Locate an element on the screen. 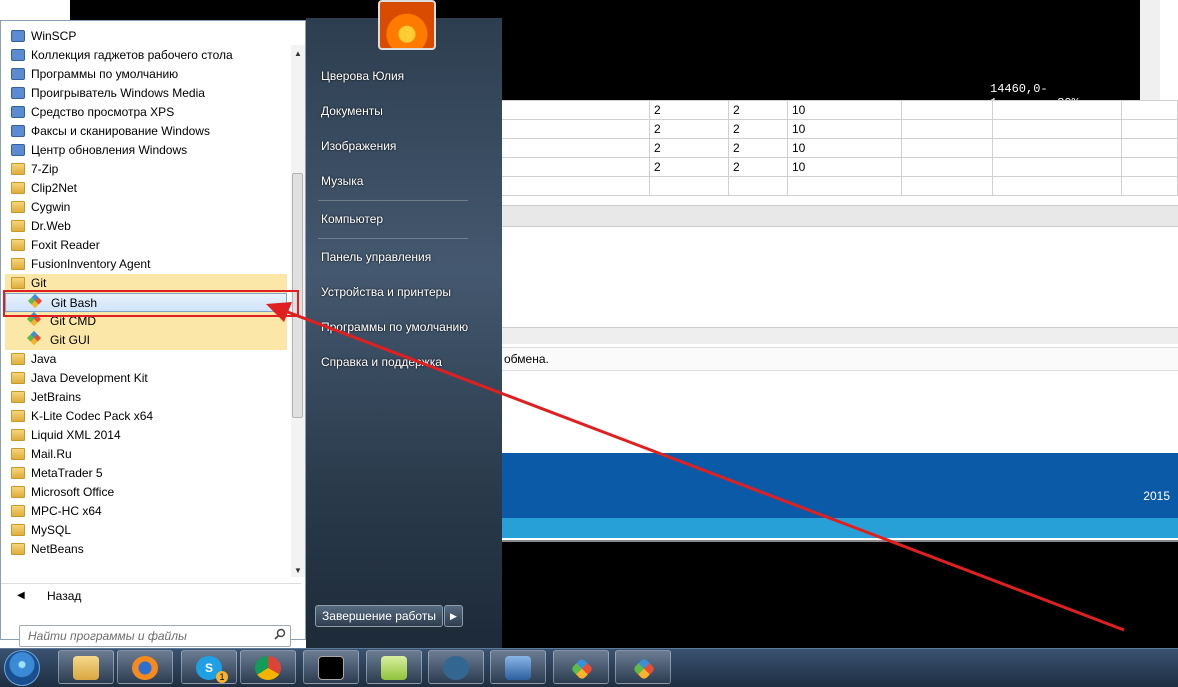  pictures-link: Изображения is located at coordinates (358, 146).